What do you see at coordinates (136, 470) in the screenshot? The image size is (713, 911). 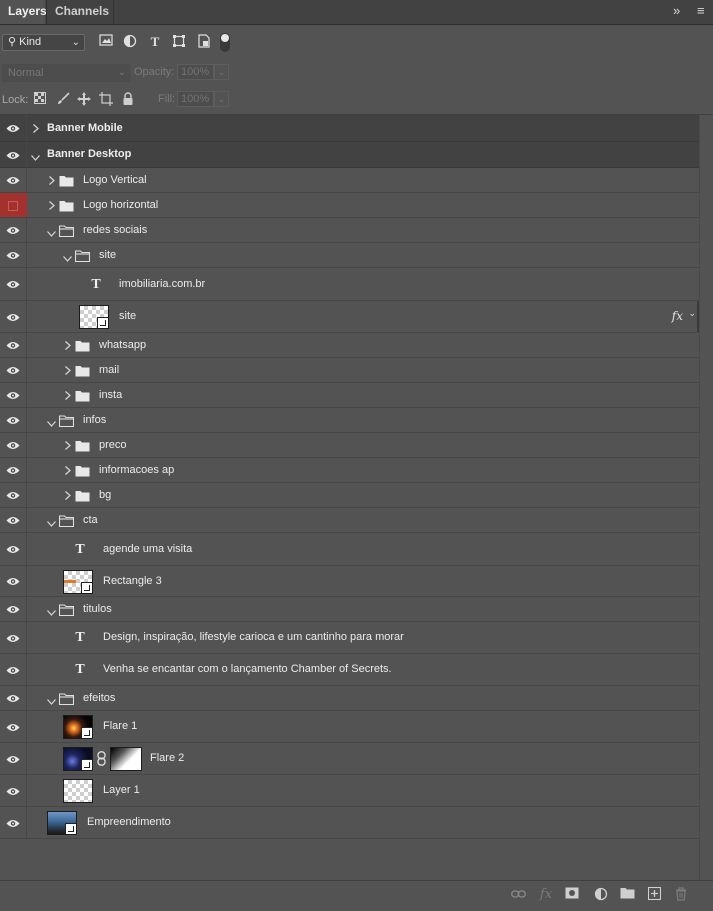 I see `layer-name: informacoes ap` at bounding box center [136, 470].